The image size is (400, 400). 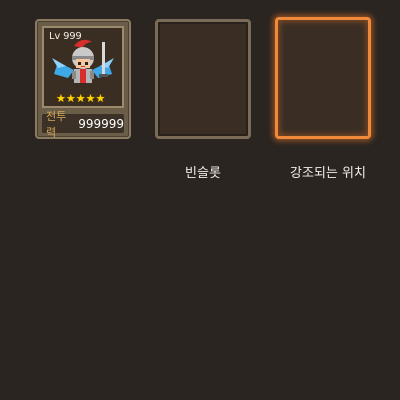 I want to click on hero-portrait: Lv 999 ★ ★ ★ ★ ★, so click(x=83, y=67).